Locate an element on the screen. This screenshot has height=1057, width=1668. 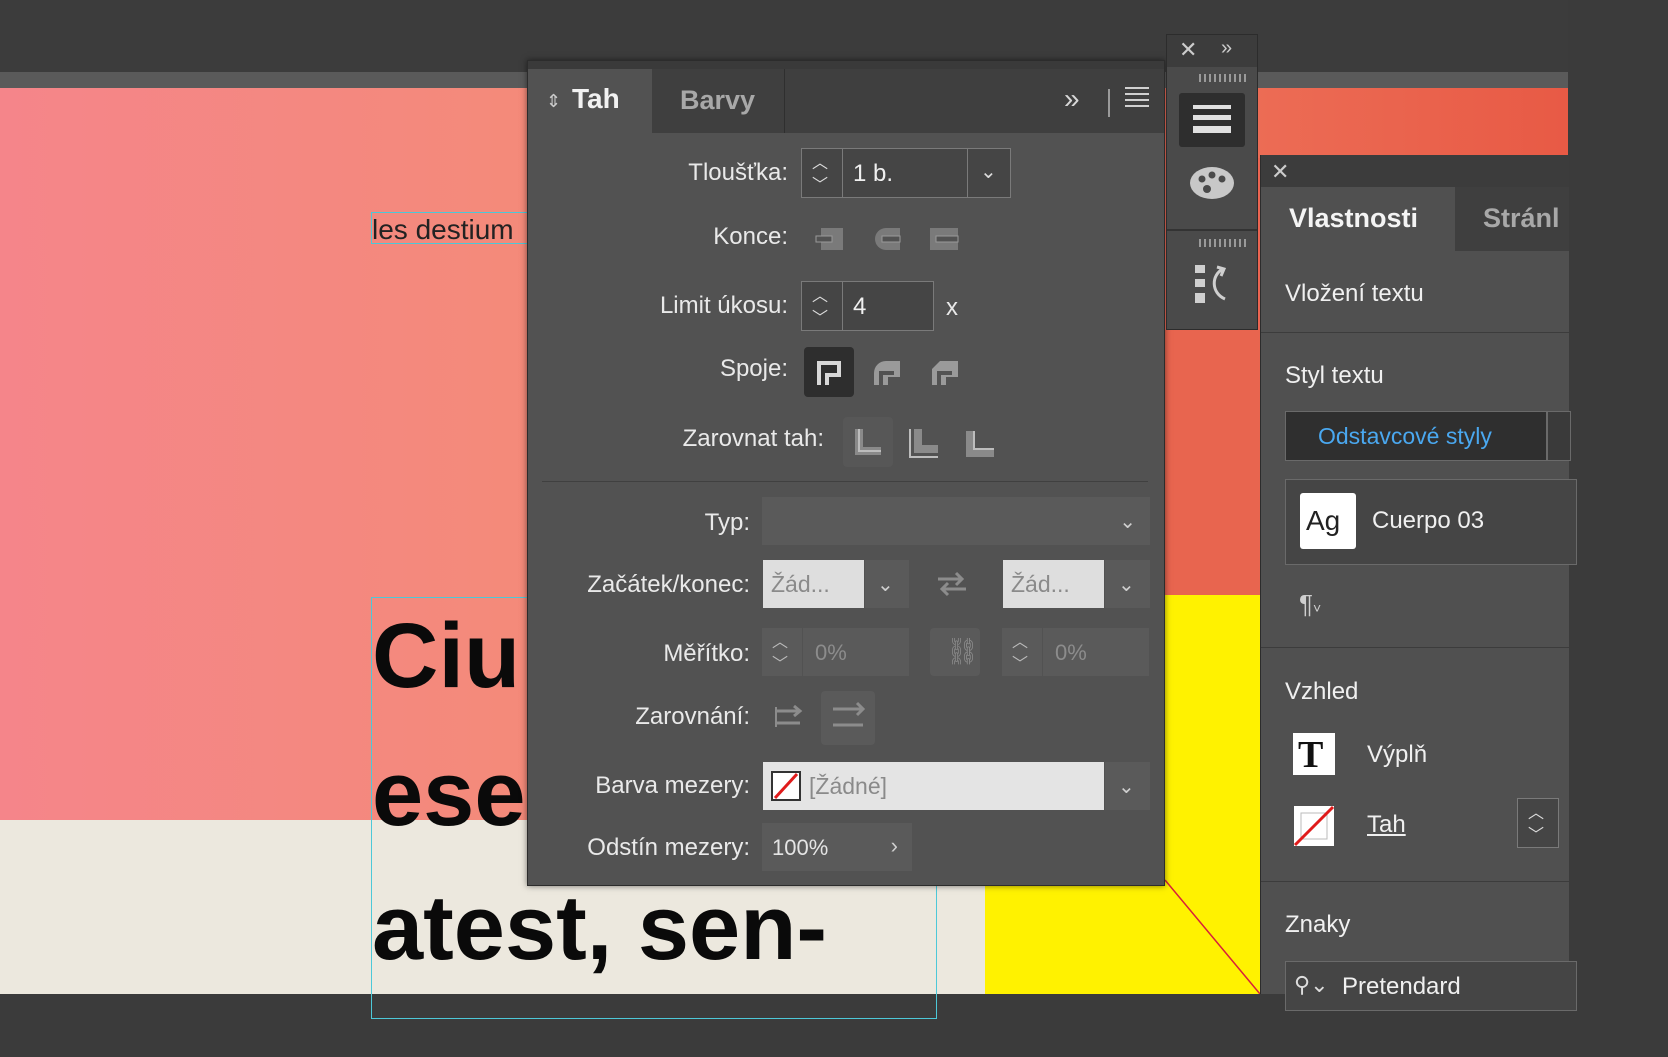
character-styles-tab is located at coordinates (1559, 436).